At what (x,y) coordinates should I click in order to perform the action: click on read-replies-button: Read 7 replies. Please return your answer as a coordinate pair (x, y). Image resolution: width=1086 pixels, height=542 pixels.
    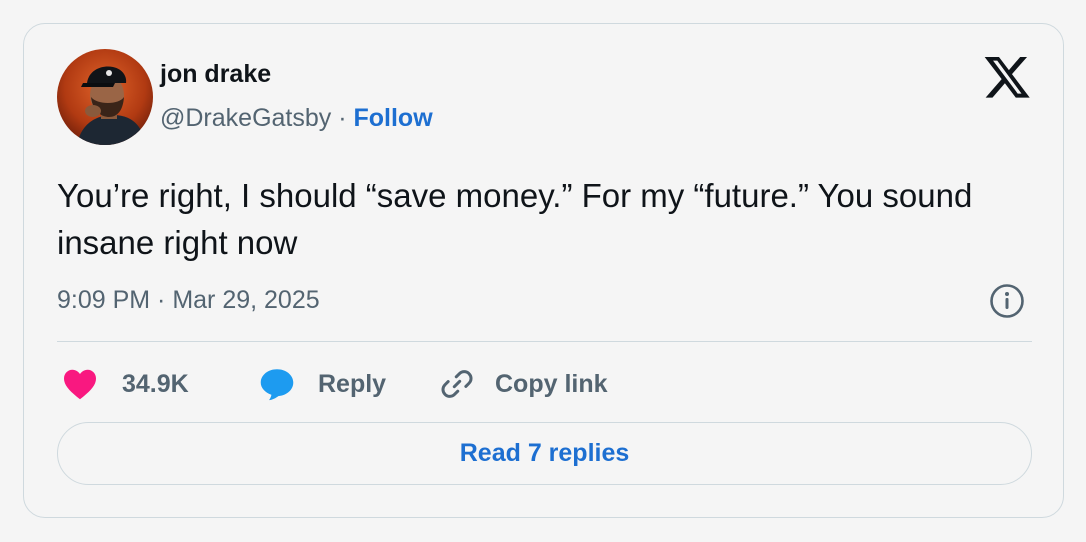
    Looking at the image, I should click on (544, 453).